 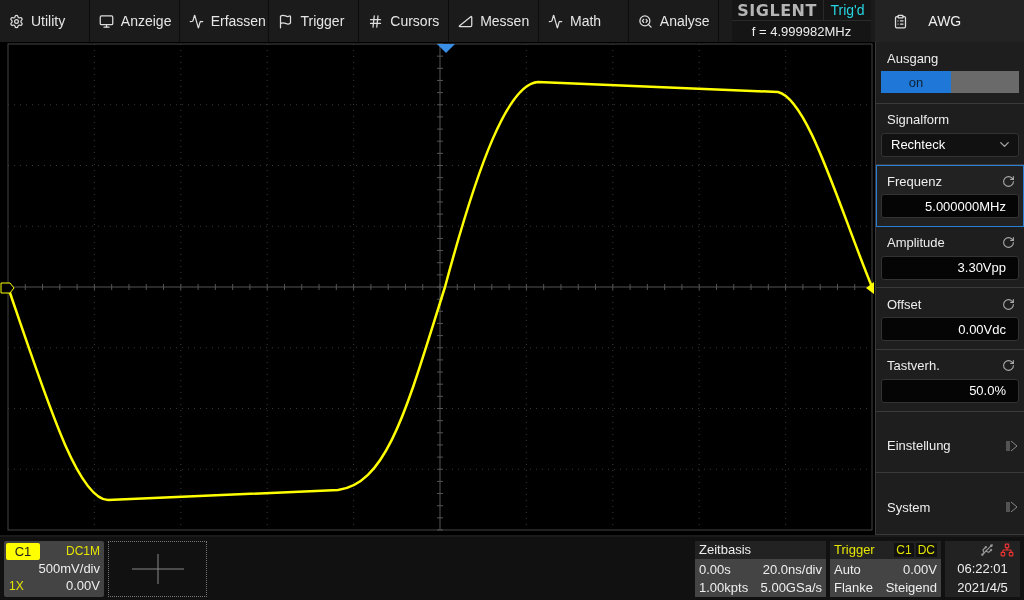 I want to click on plus-icon, so click(x=157, y=568).